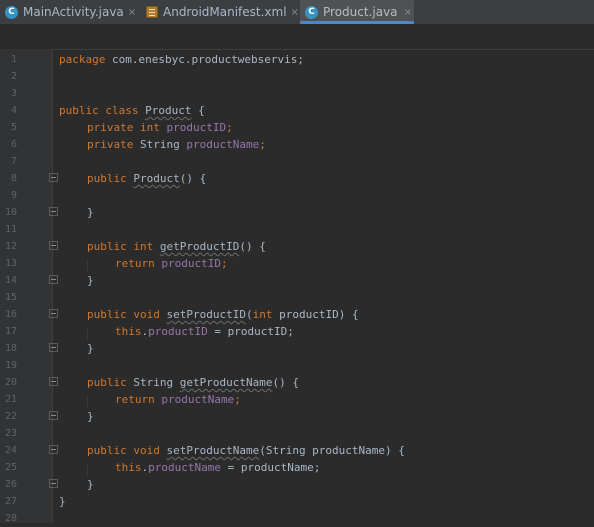 The image size is (594, 527). I want to click on line-number: 6, so click(13, 144).